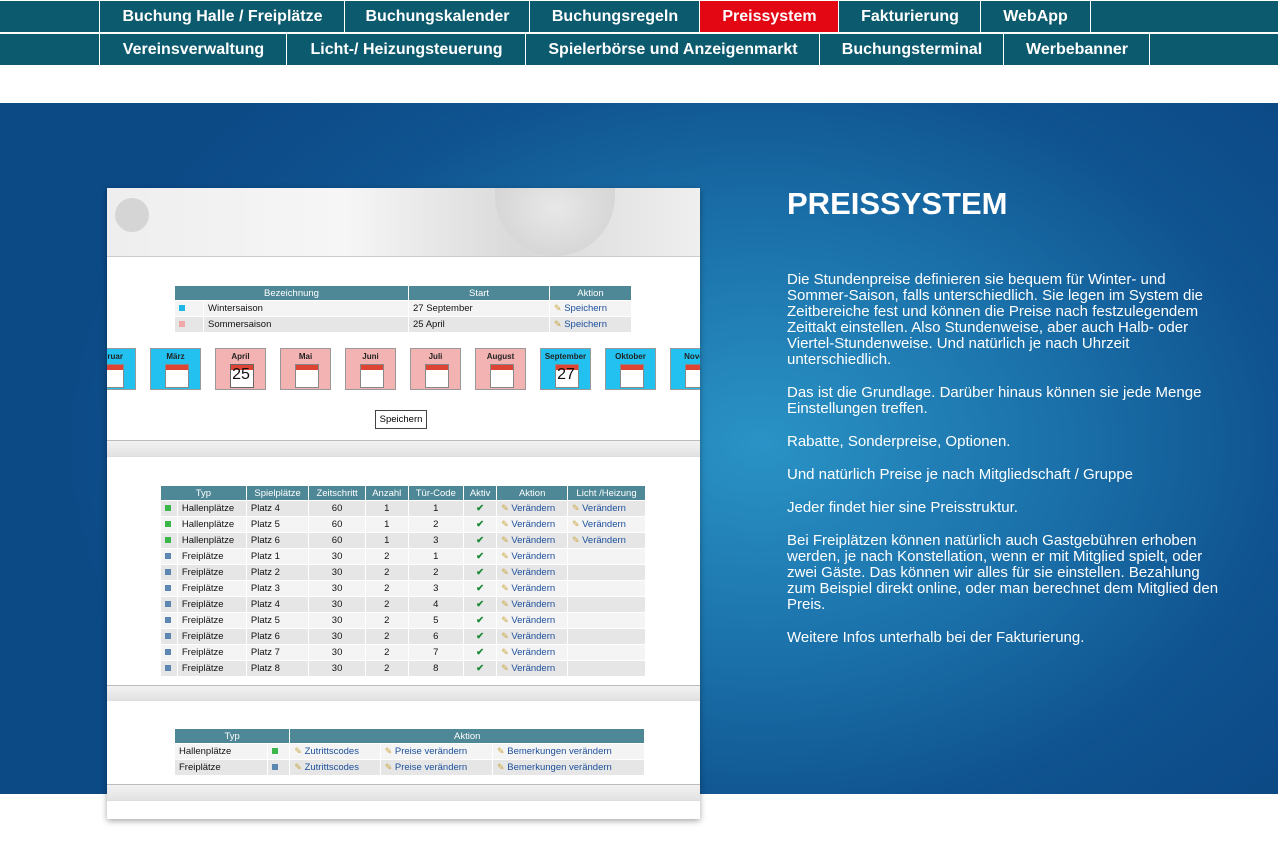 The width and height of the screenshot is (1278, 851). What do you see at coordinates (277, 668) in the screenshot?
I see `court-name: Platz 8` at bounding box center [277, 668].